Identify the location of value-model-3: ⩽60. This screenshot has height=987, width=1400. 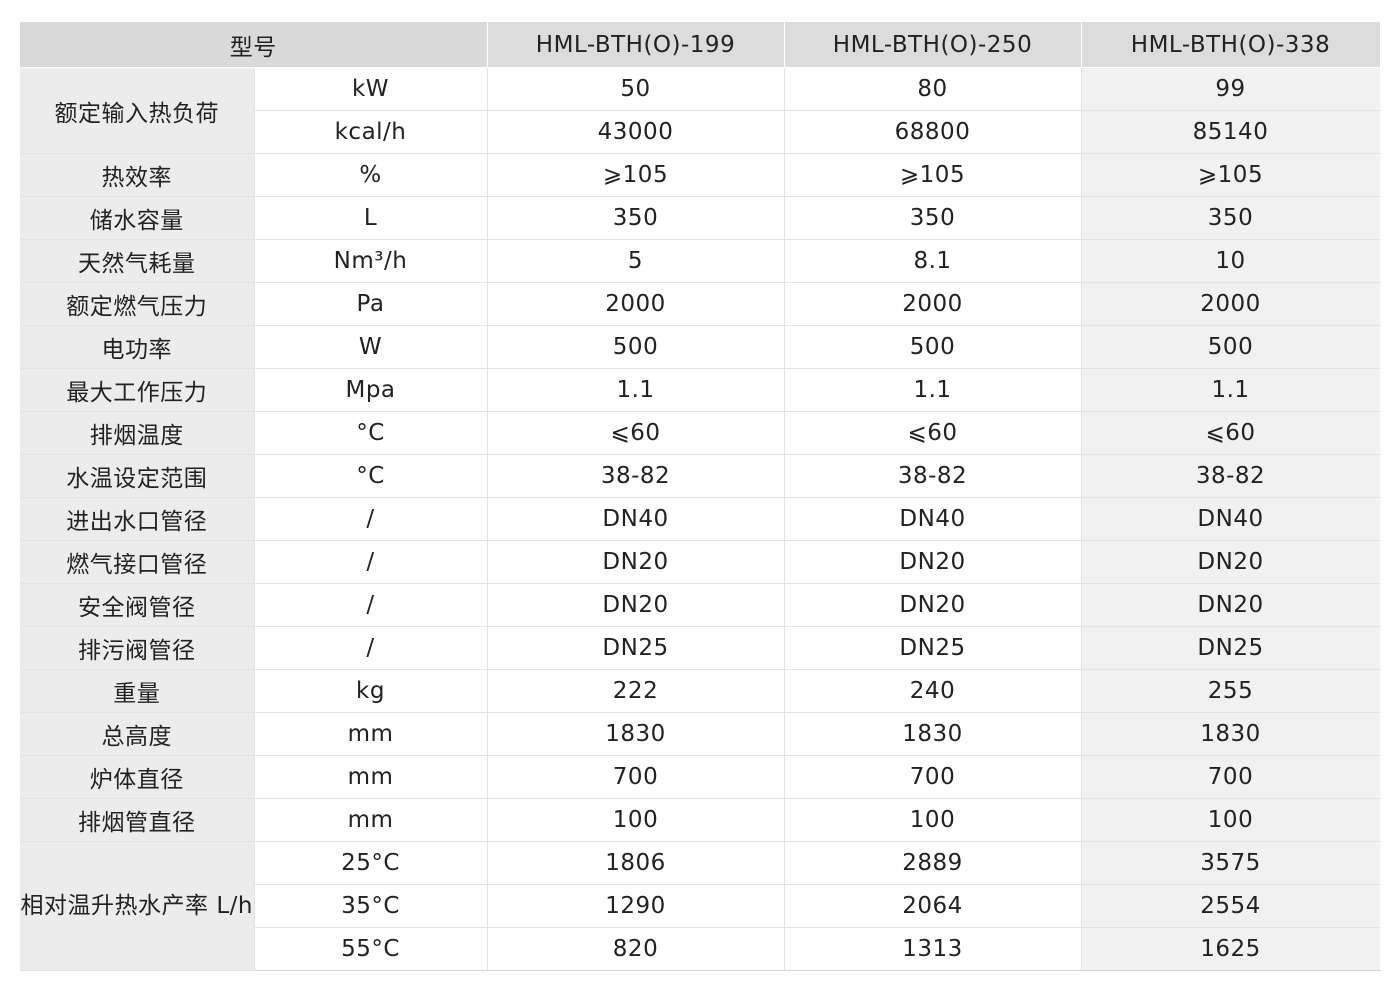
(1231, 433).